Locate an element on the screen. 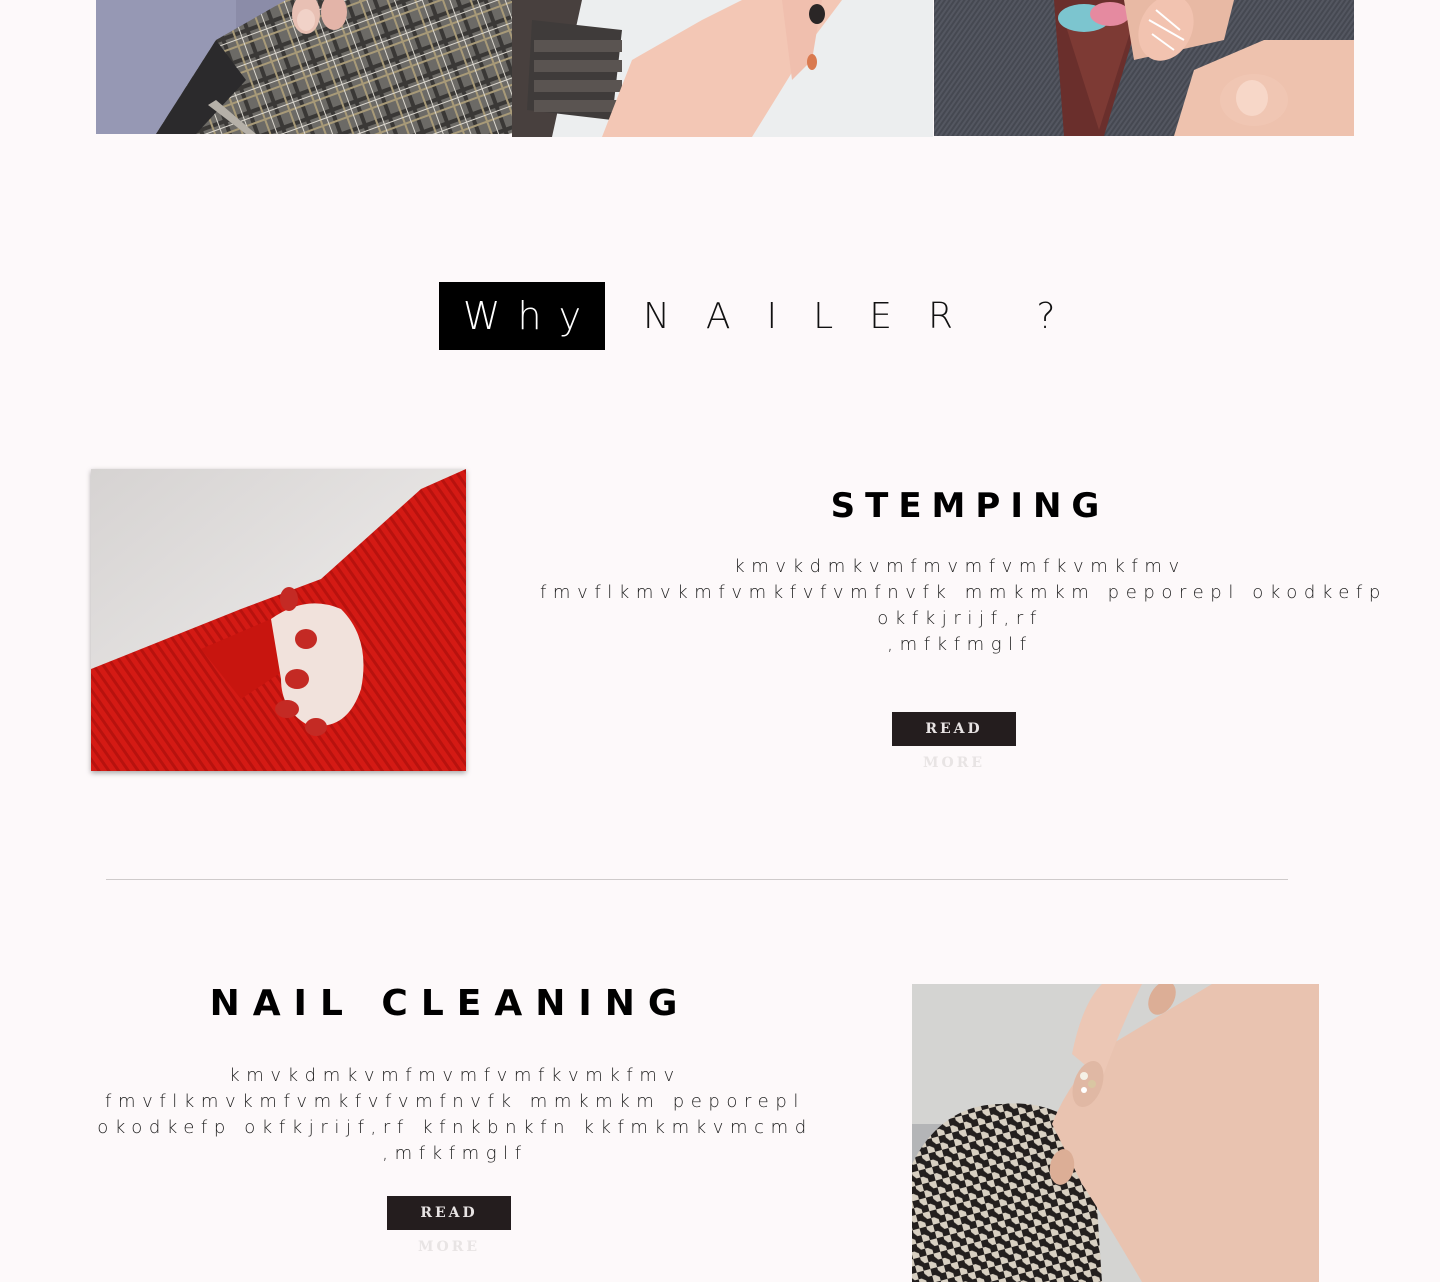 The image size is (1440, 1282). image-gallery is located at coordinates (725, 68).